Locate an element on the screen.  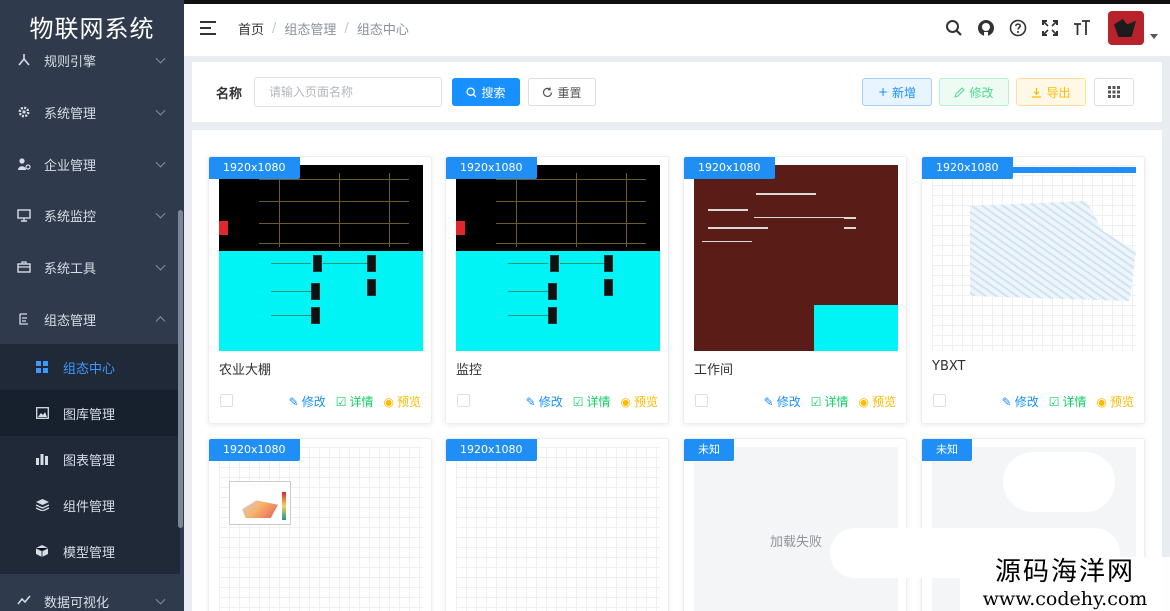
fullscreen-icon is located at coordinates (1050, 28).